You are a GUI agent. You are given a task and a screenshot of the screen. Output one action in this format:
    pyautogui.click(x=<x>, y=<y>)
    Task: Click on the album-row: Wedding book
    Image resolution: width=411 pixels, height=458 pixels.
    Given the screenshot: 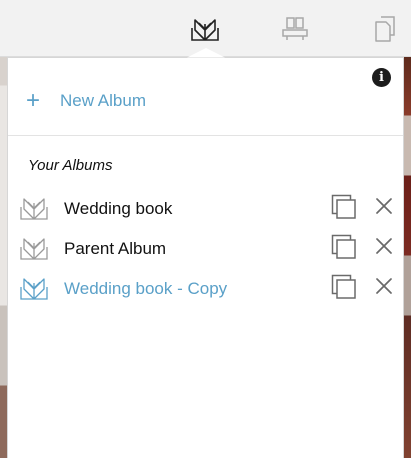 What is the action you would take?
    pyautogui.click(x=205, y=209)
    